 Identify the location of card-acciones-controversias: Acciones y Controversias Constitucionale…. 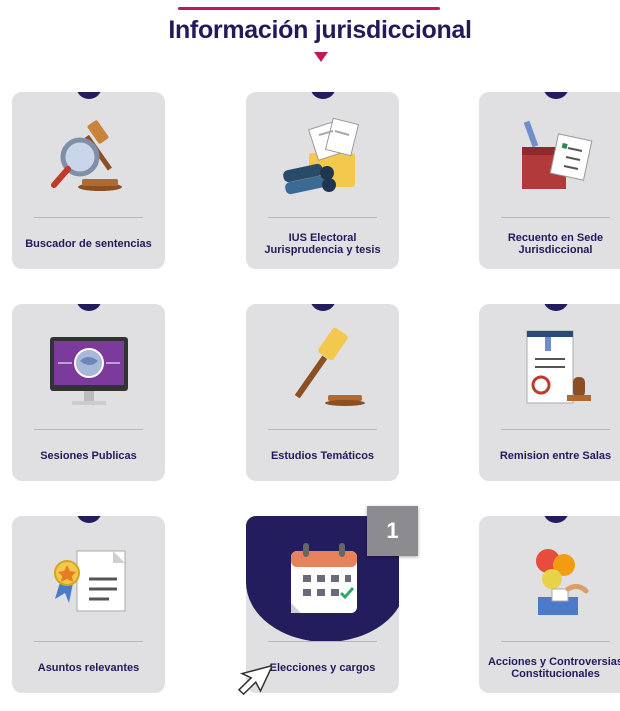
(549, 604).